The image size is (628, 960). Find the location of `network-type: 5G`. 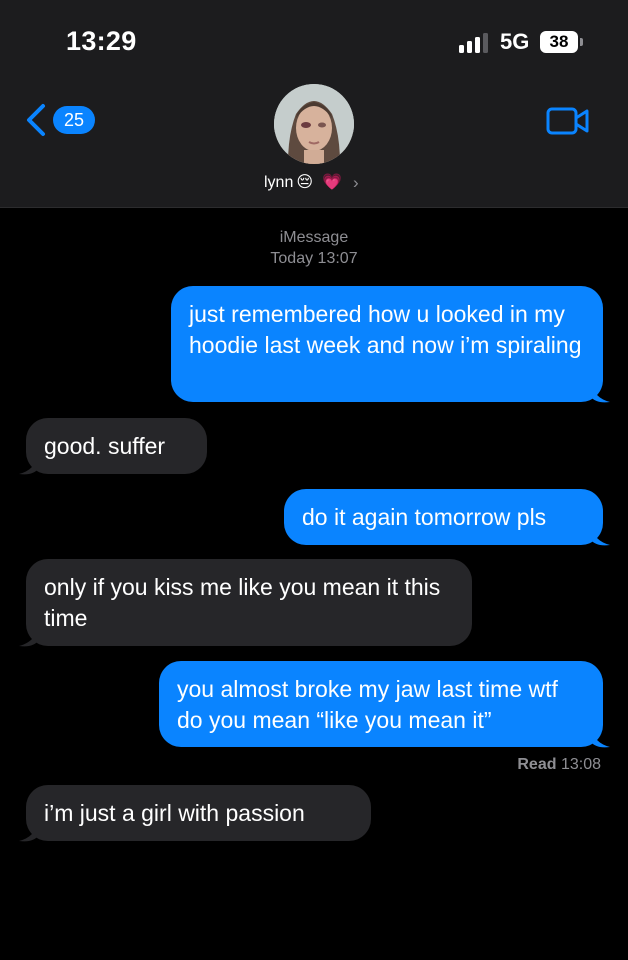

network-type: 5G is located at coordinates (515, 41).